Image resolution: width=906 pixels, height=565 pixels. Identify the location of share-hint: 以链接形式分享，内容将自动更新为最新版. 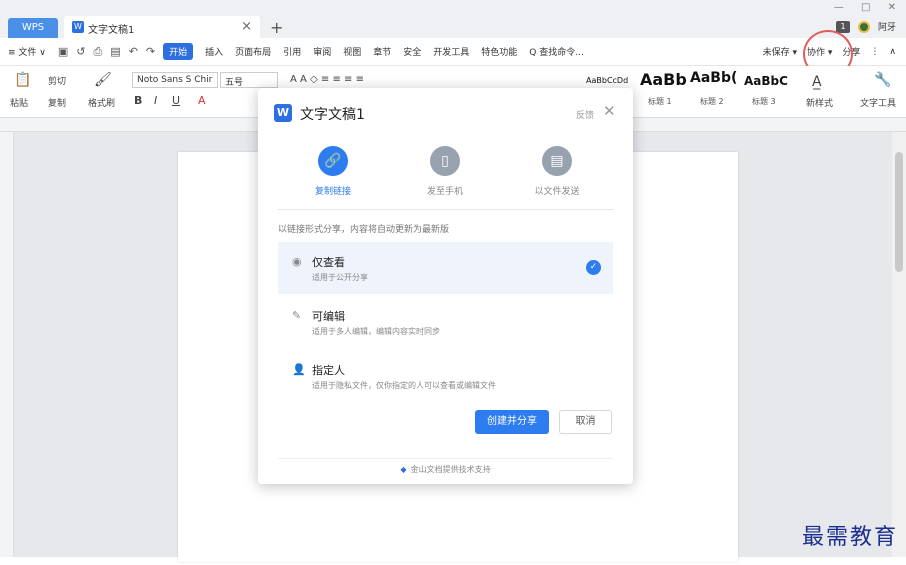
(364, 230).